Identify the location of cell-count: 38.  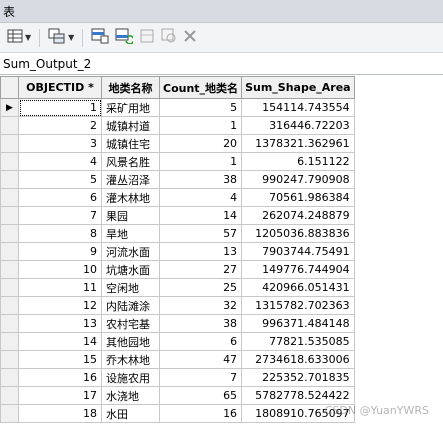
(200, 179).